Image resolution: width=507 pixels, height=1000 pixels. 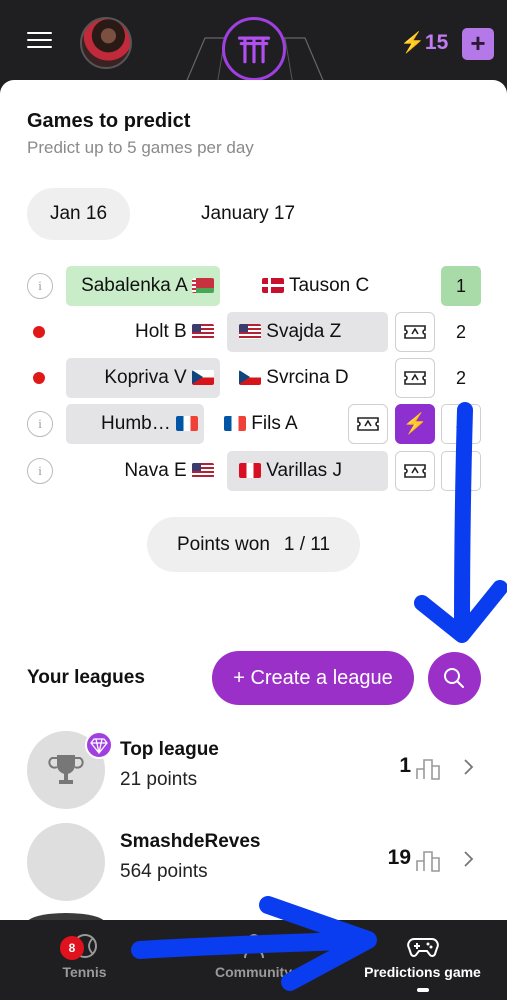 I want to click on player-right: Svajda Z, so click(x=307, y=332).